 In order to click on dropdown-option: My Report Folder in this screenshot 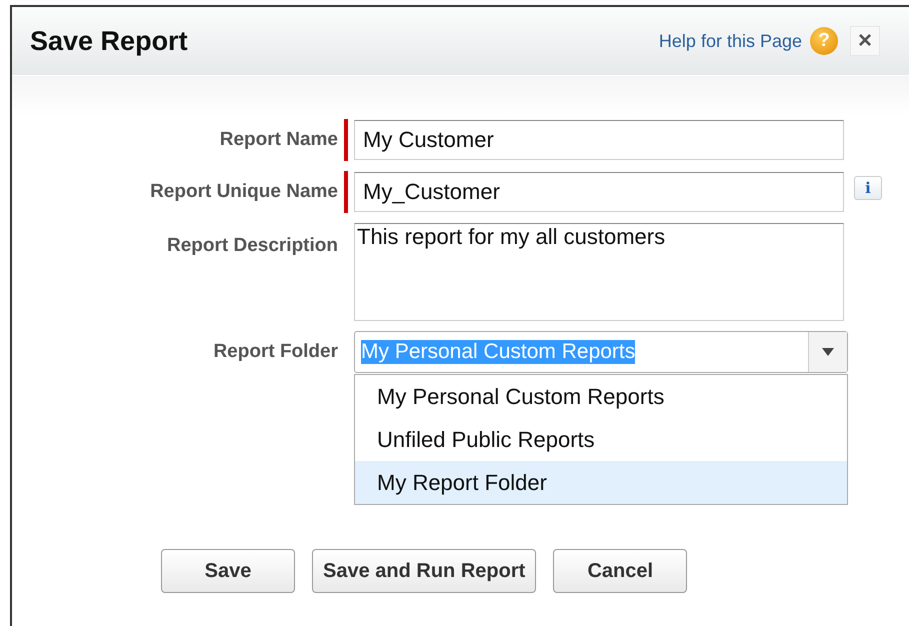, I will do `click(601, 482)`.